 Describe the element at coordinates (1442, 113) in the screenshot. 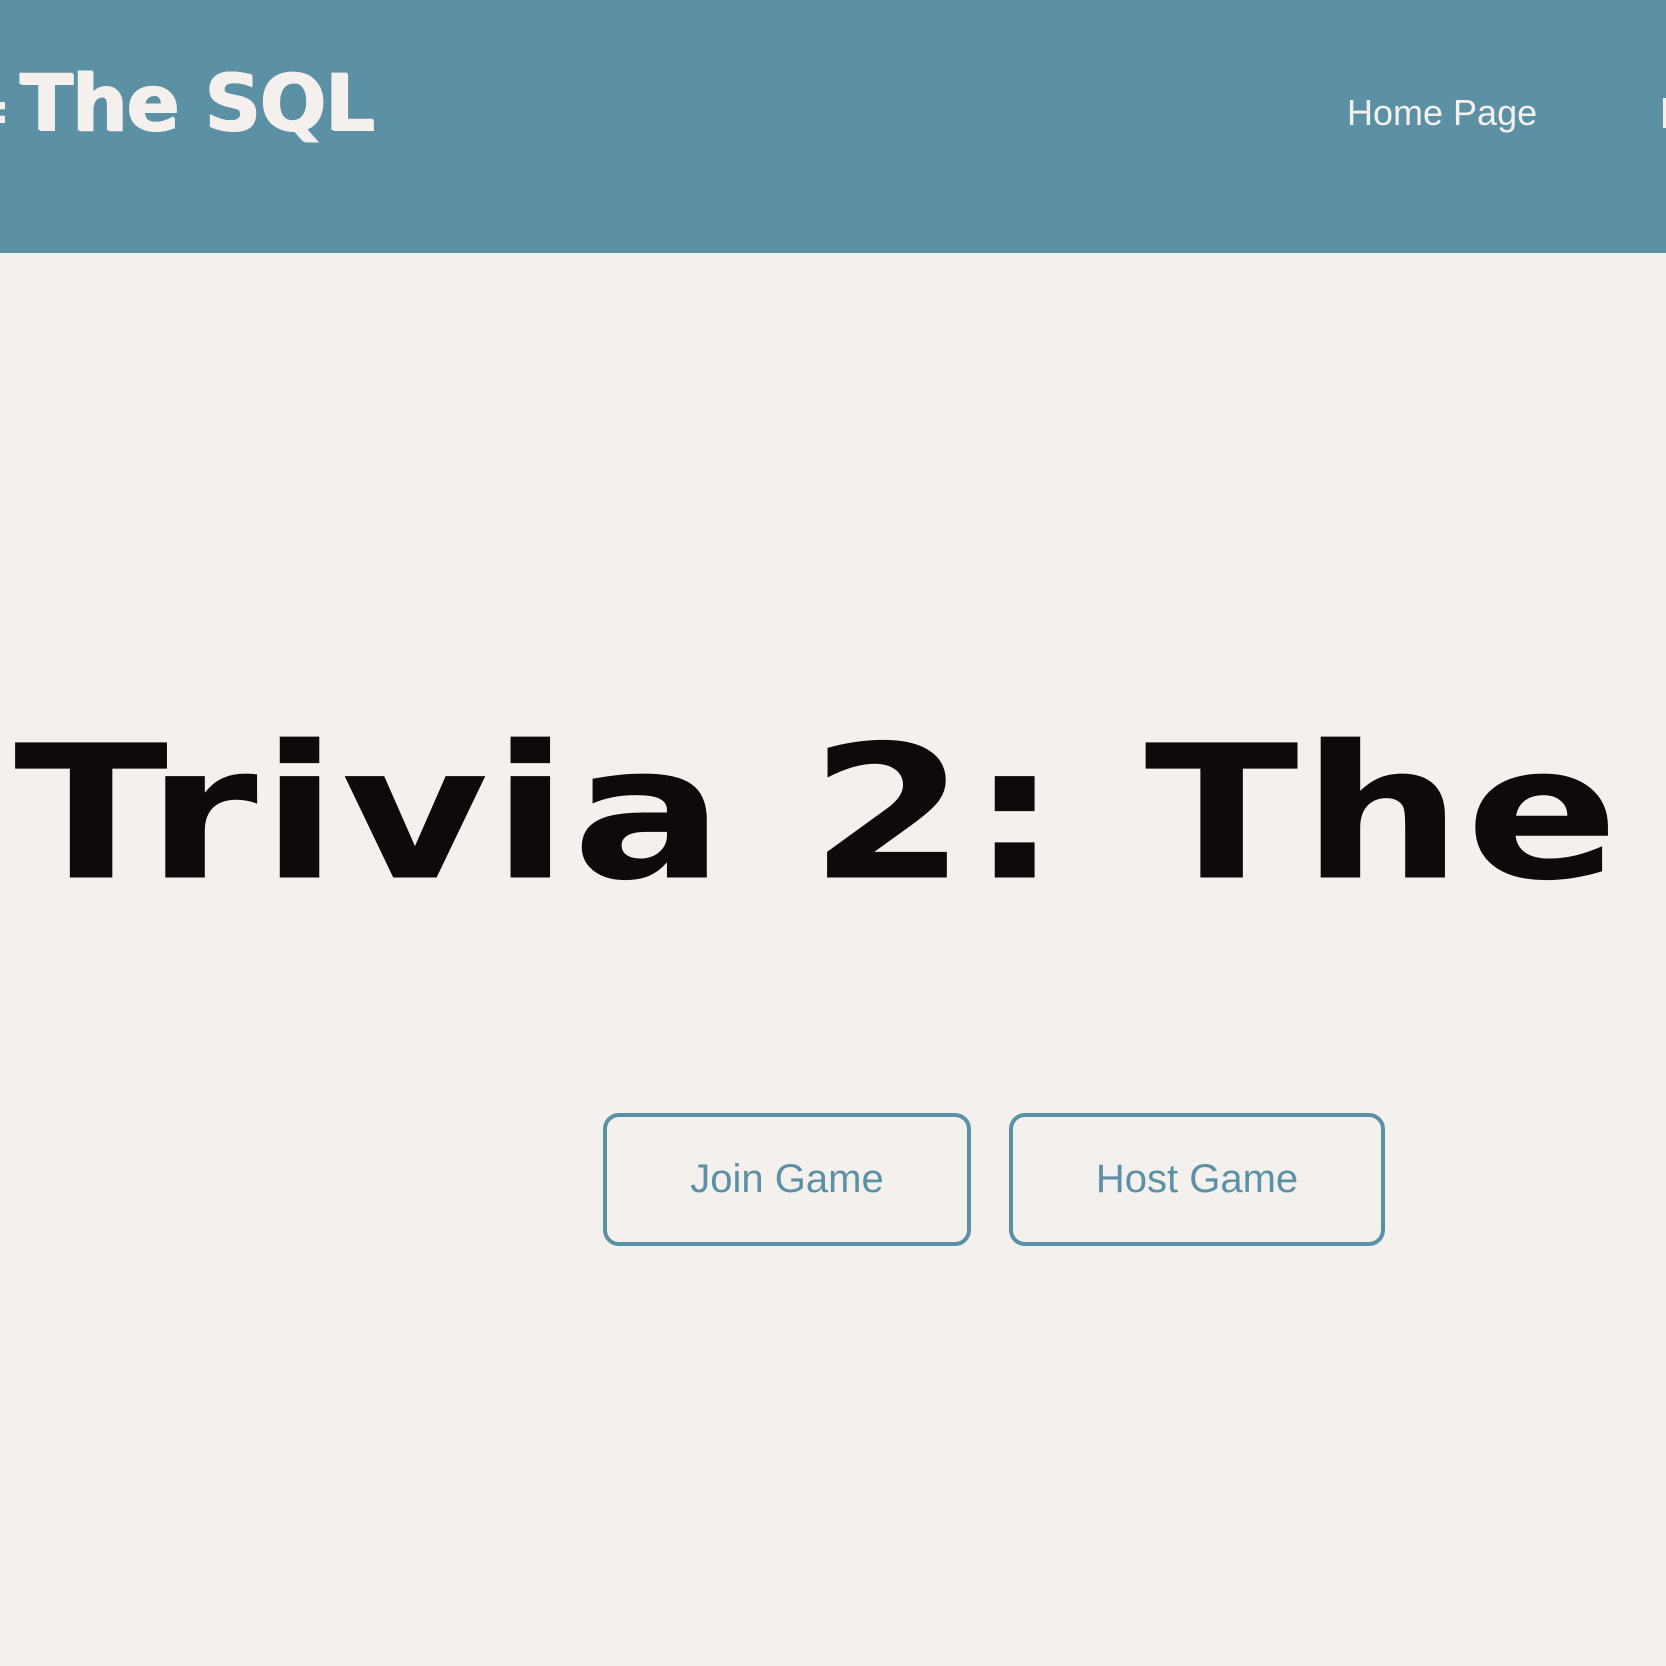

I see `home-page-link: Home Page` at that location.